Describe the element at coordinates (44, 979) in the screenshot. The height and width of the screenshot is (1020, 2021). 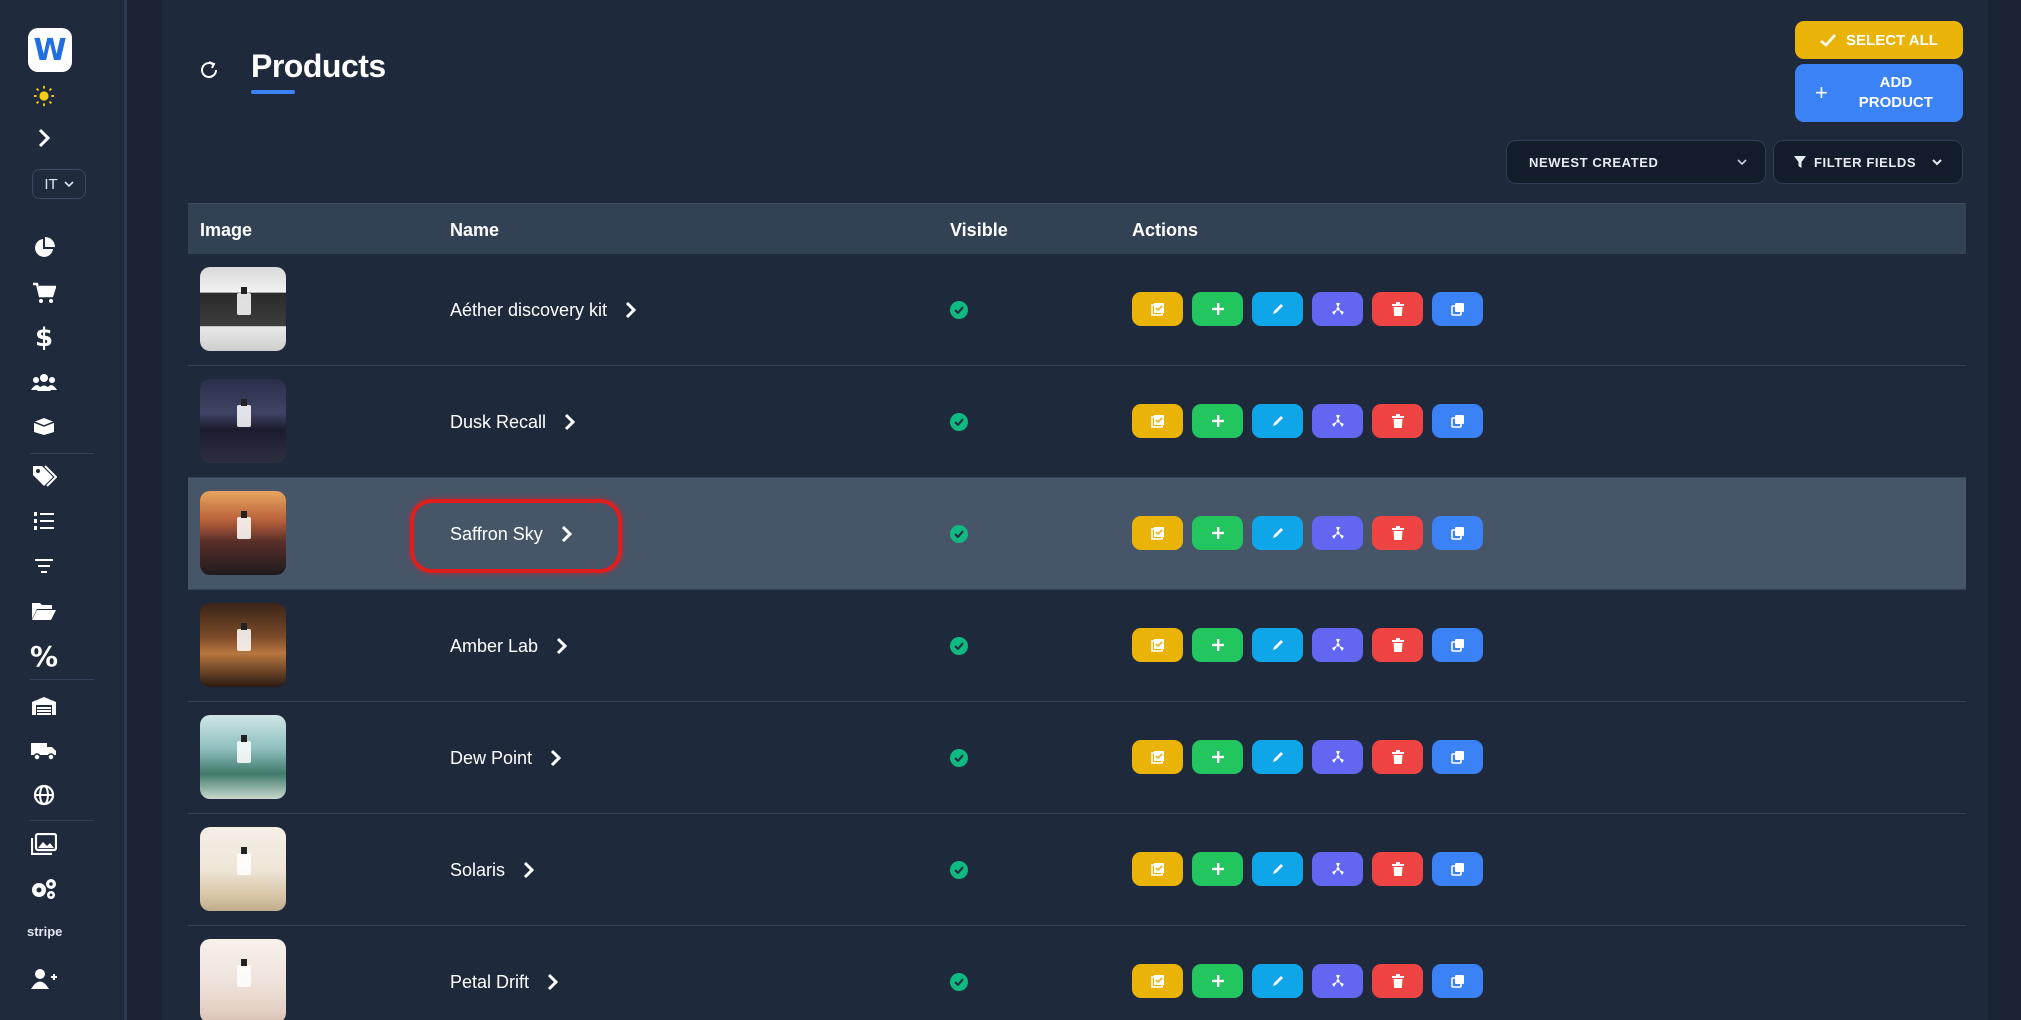
I see `user-plus-icon` at that location.